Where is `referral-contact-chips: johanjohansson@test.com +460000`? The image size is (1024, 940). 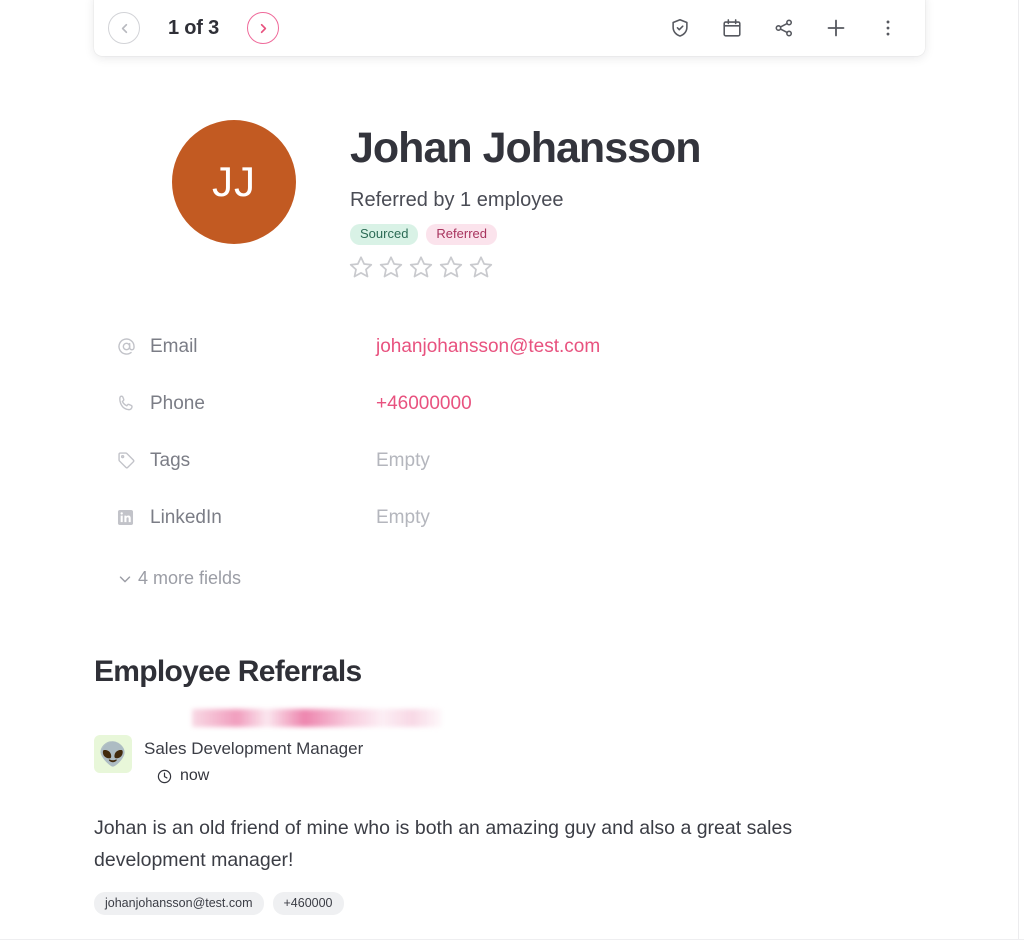
referral-contact-chips: johanjohansson@test.com +460000 is located at coordinates (514, 904).